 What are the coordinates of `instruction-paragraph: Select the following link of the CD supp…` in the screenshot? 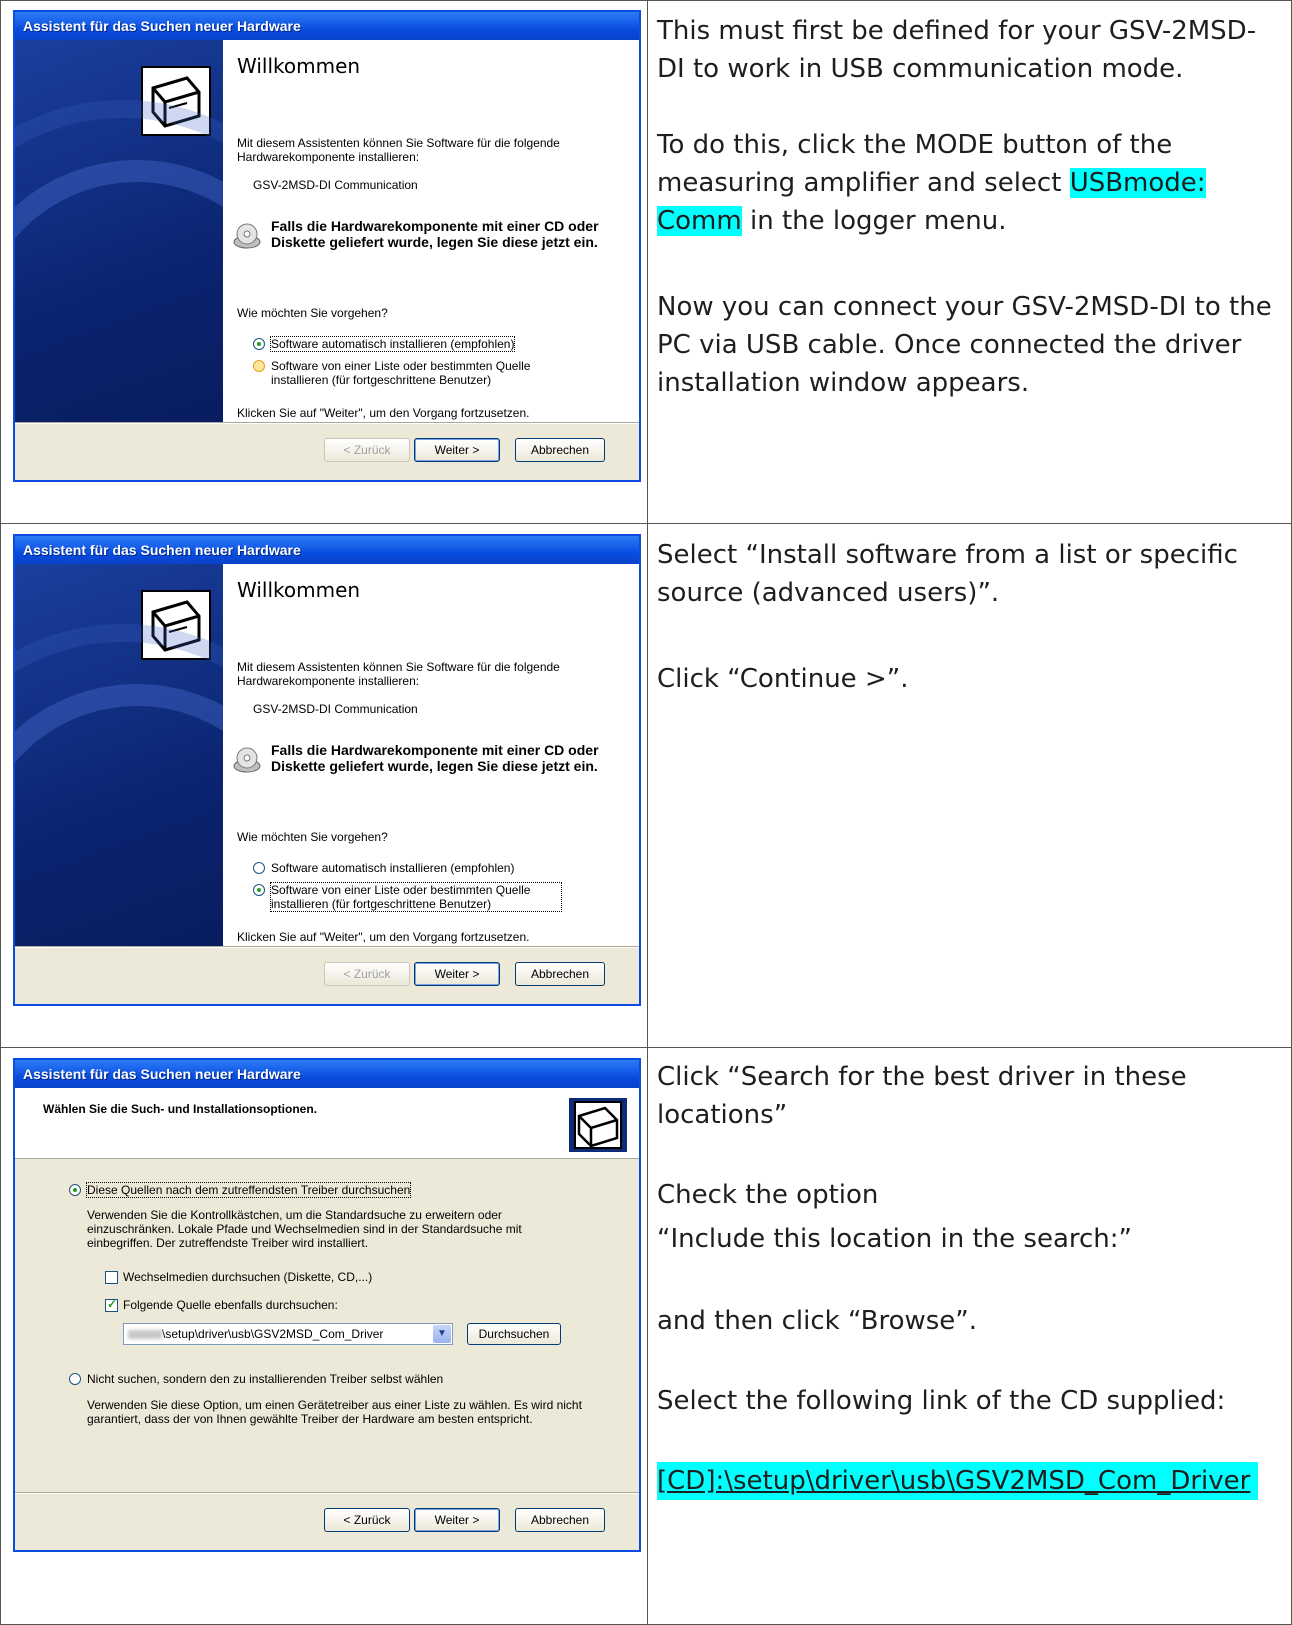 It's located at (941, 1401).